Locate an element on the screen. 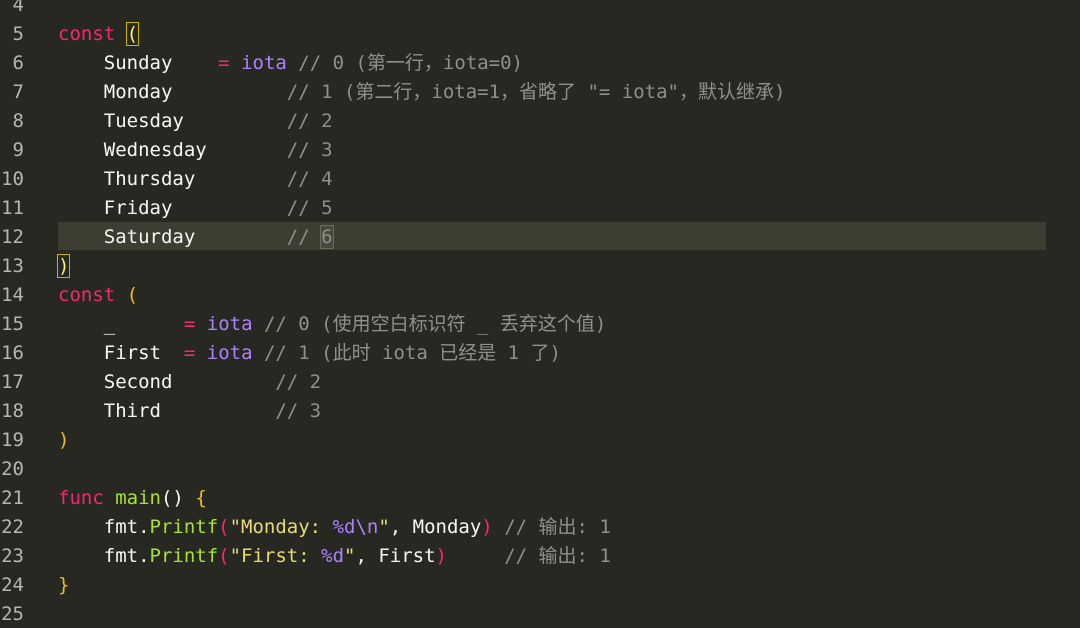 The image size is (1080, 628). code-token: ( is located at coordinates (224, 556).